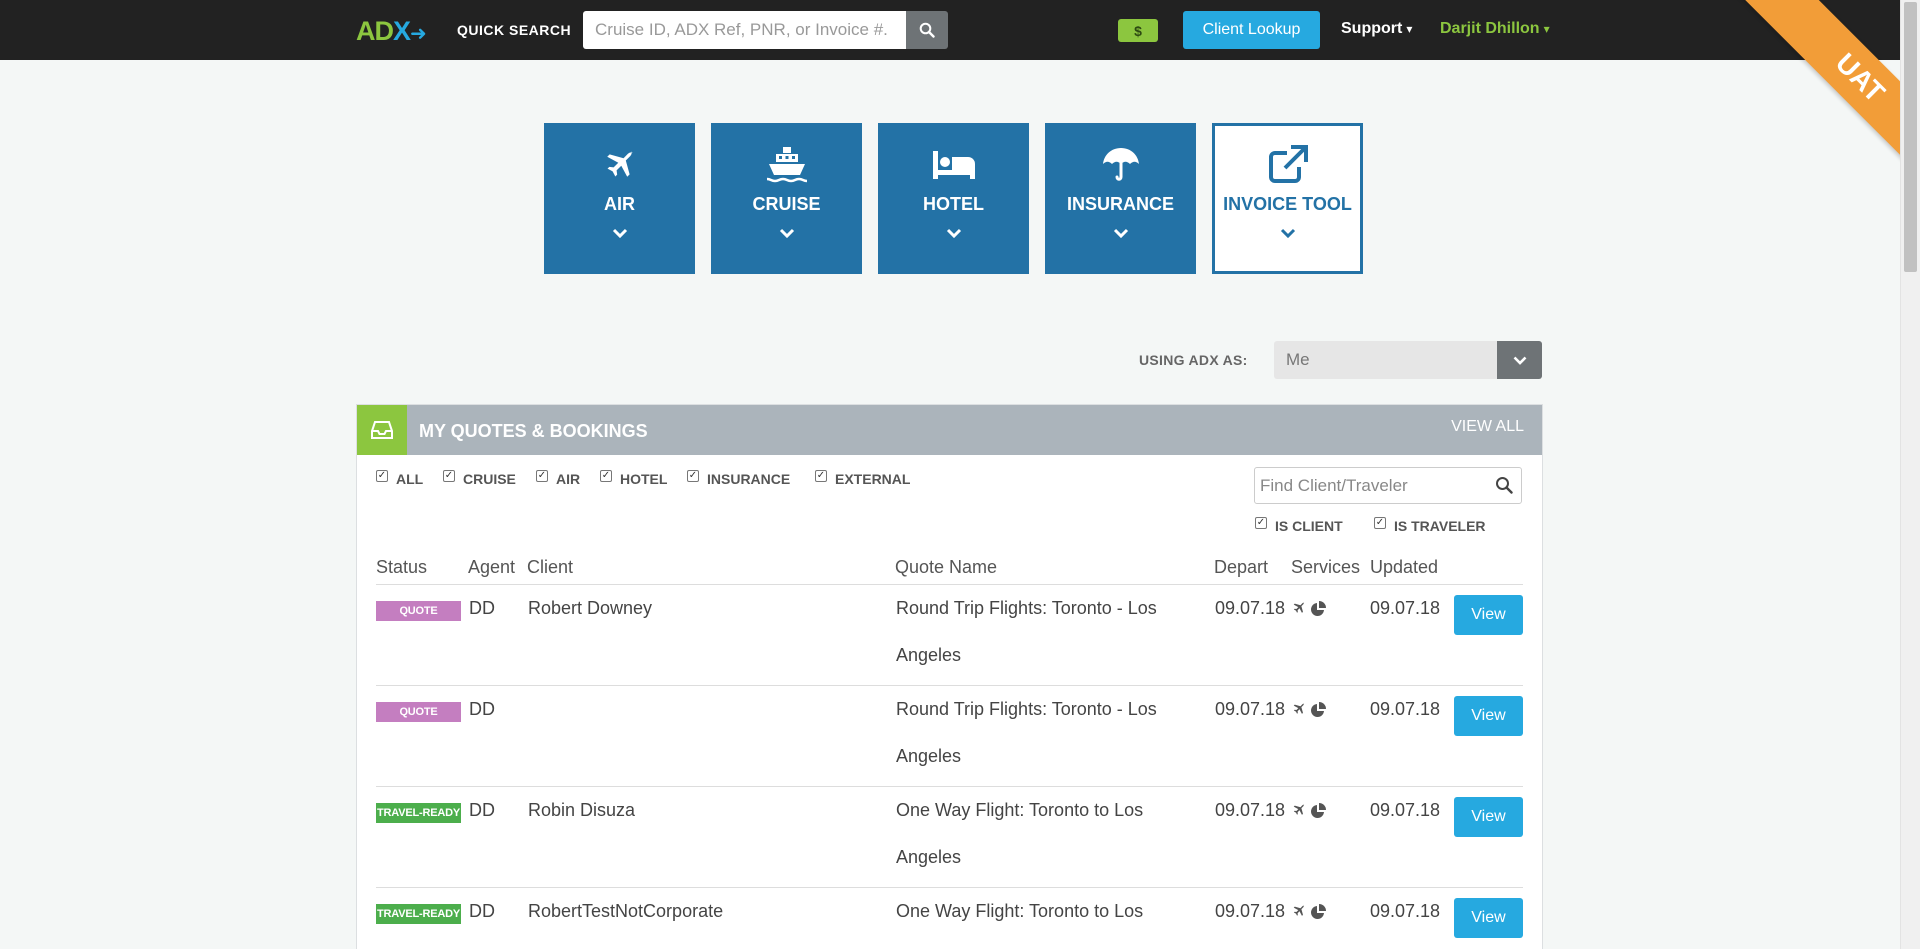 This screenshot has height=949, width=1920. What do you see at coordinates (1440, 526) in the screenshot?
I see `is-traveler-label: IS TRAVELER` at bounding box center [1440, 526].